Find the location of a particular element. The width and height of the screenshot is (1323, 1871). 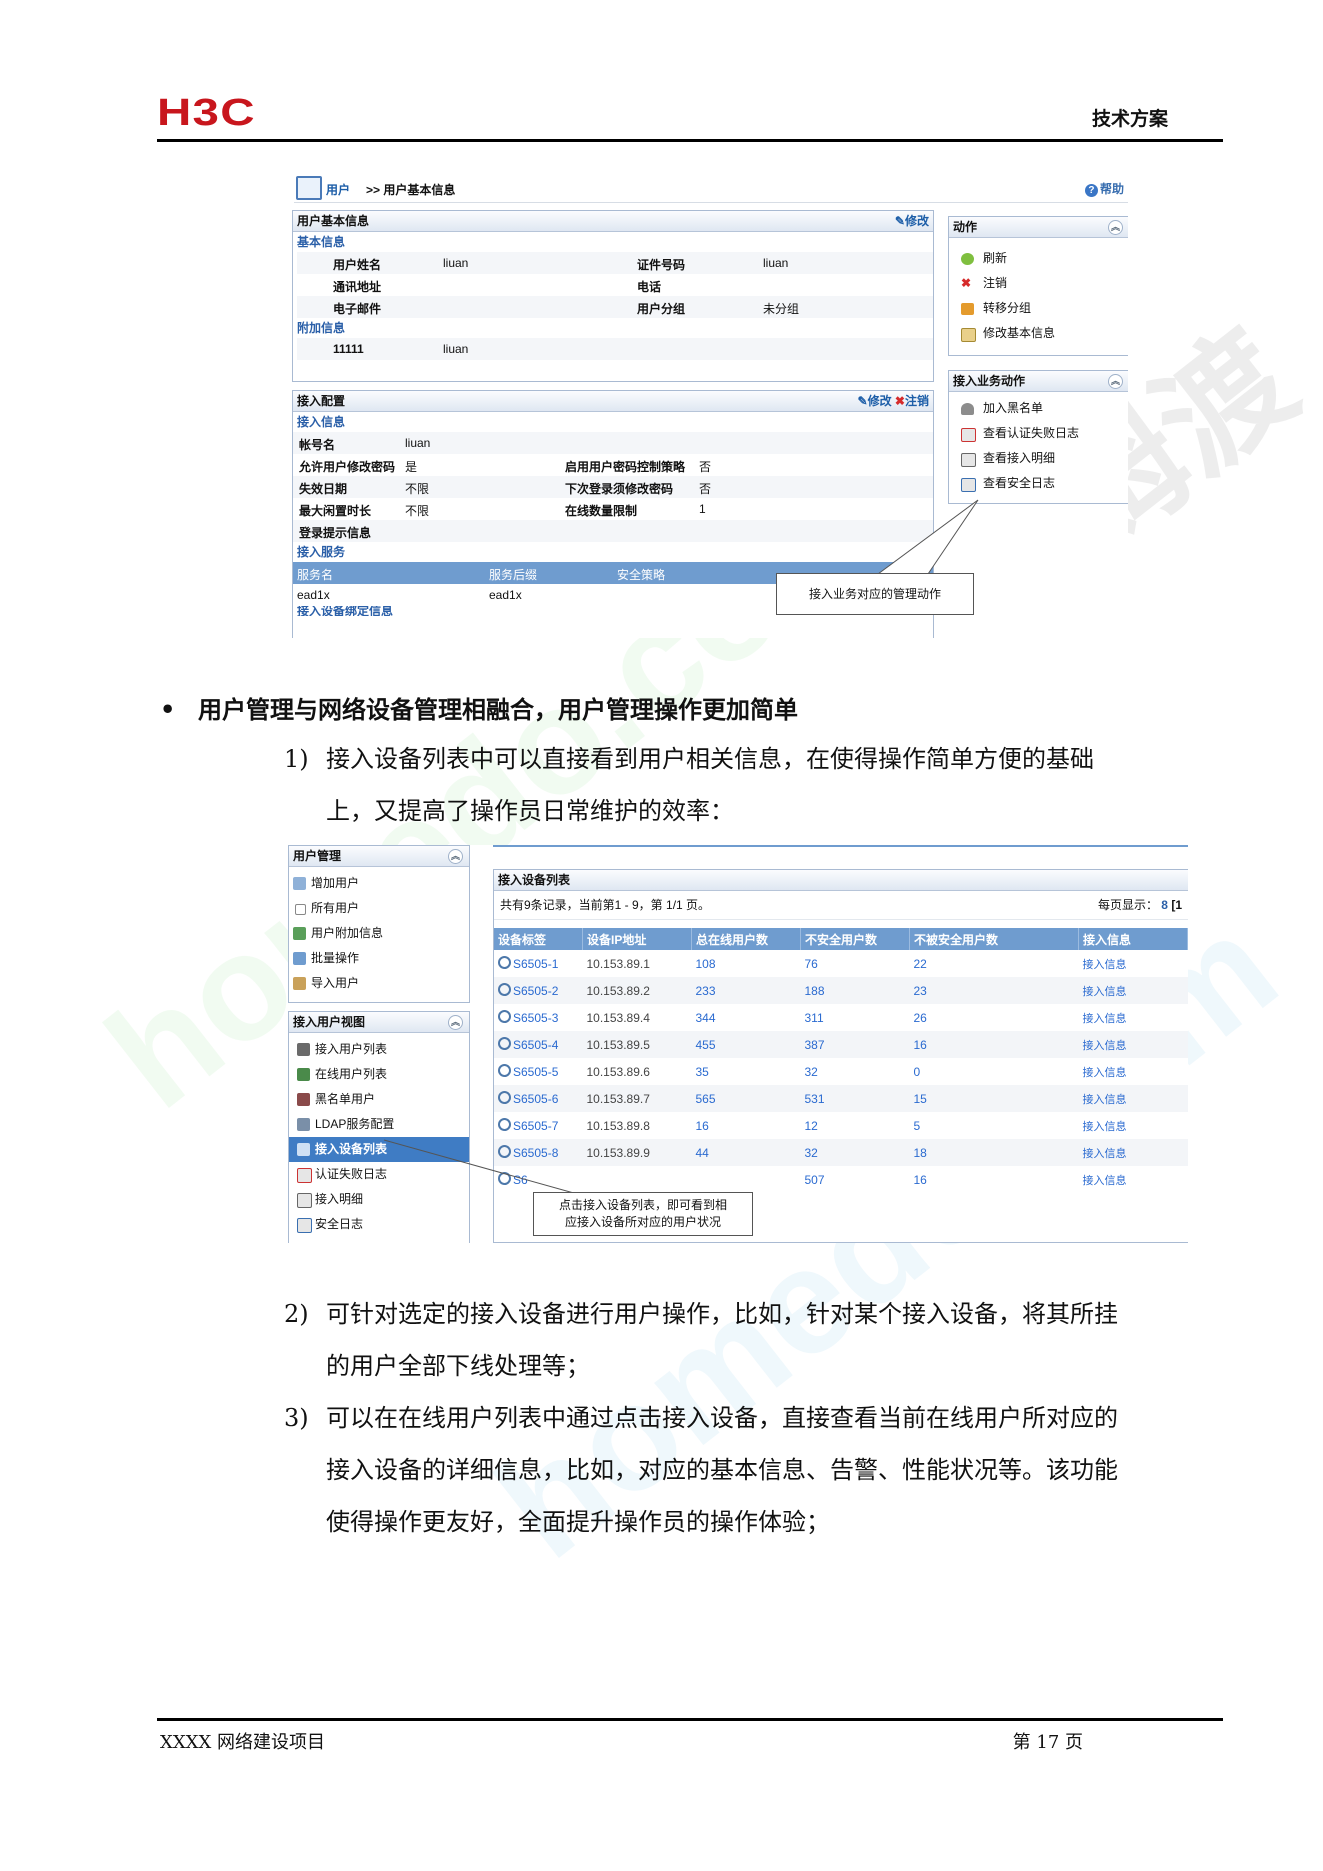

header-rule is located at coordinates (690, 140).